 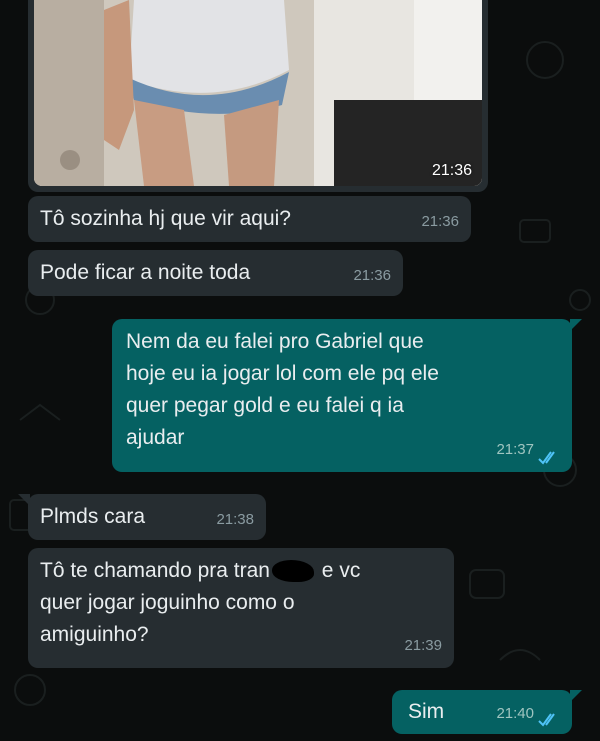 What do you see at coordinates (93, 516) in the screenshot?
I see `message-text: Plmds cara` at bounding box center [93, 516].